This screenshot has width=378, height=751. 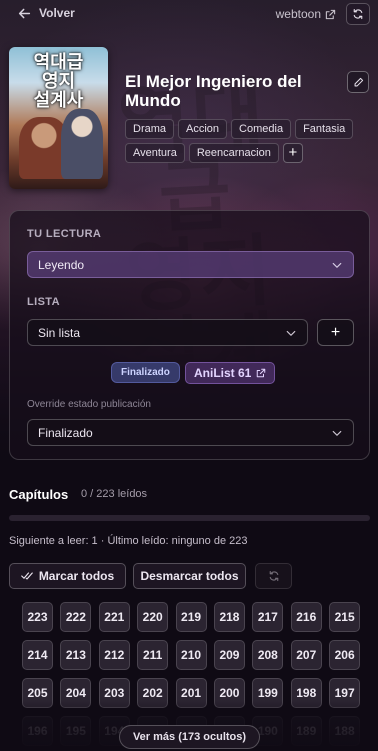 I want to click on anilist-label: AniList 61, so click(x=223, y=373).